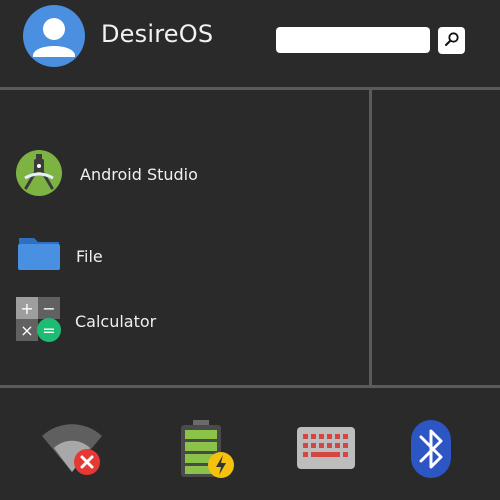  I want to click on keyboard-icon, so click(326, 450).